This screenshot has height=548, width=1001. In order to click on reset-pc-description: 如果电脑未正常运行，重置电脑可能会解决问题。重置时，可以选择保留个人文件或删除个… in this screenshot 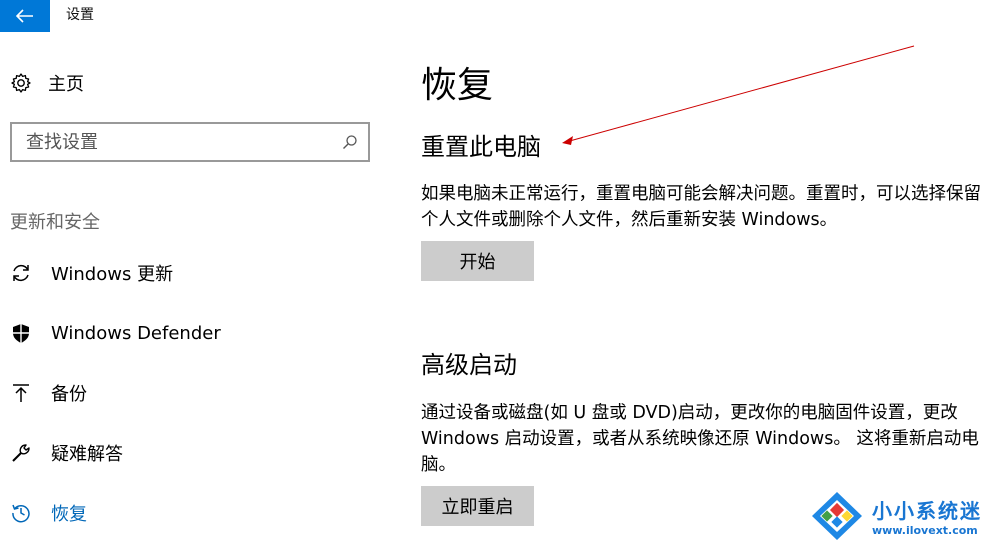, I will do `click(701, 207)`.